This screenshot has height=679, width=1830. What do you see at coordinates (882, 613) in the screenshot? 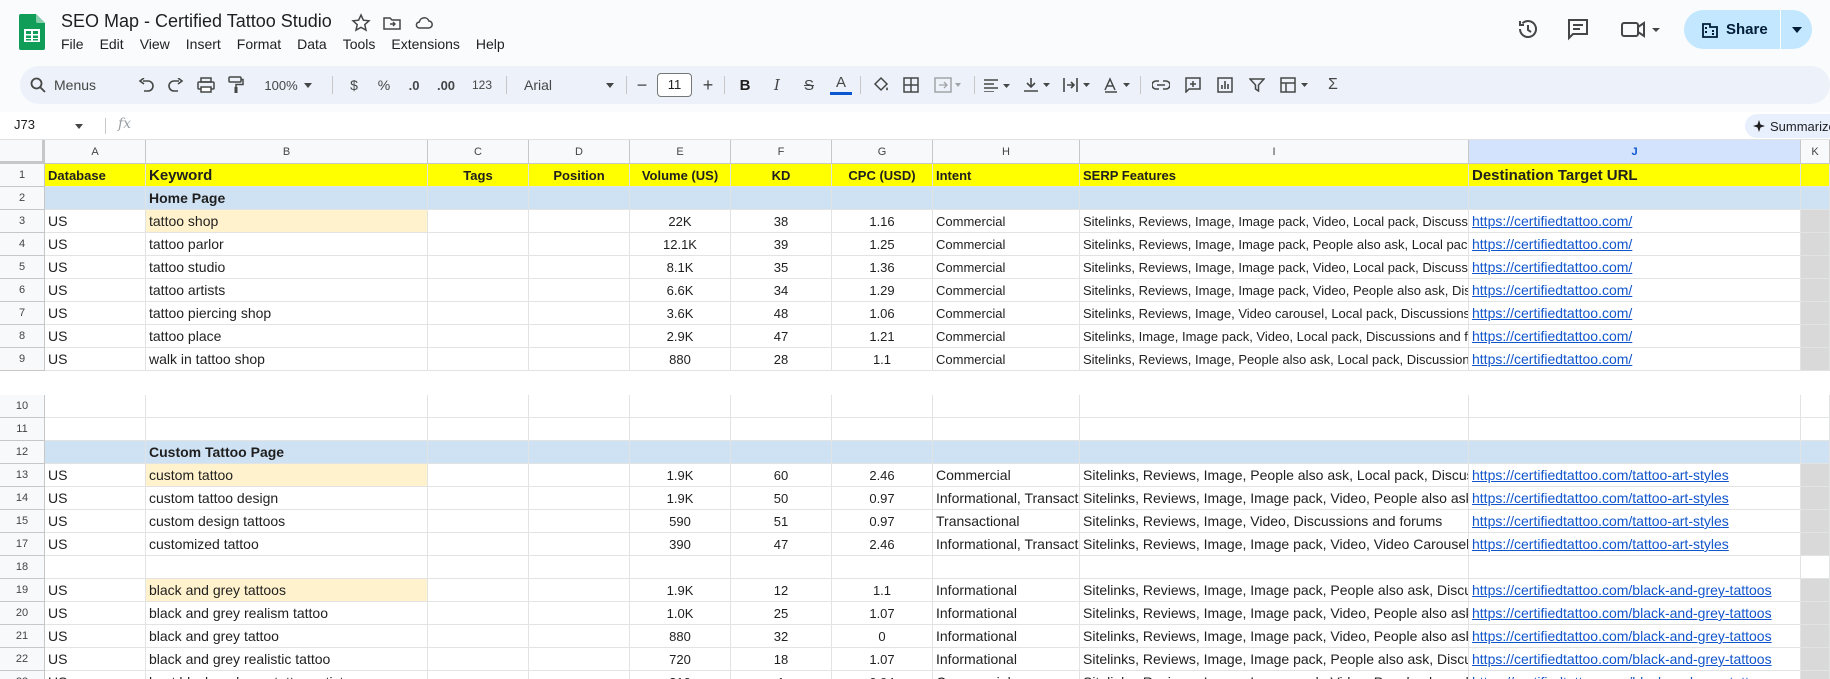
I see `cpc-cell: 1.07` at bounding box center [882, 613].